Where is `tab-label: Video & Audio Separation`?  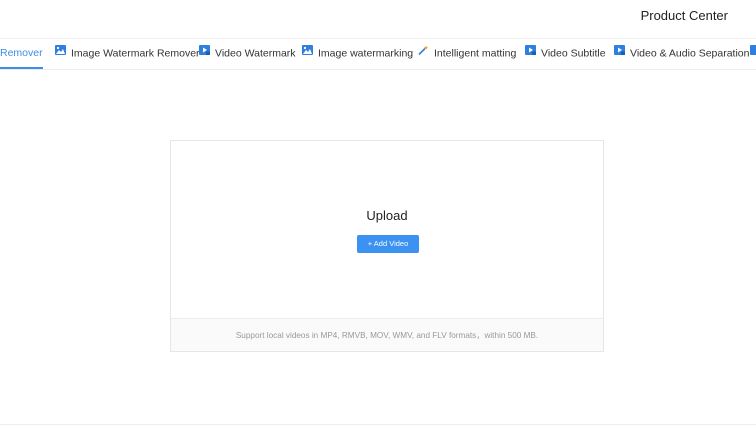 tab-label: Video & Audio Separation is located at coordinates (690, 53).